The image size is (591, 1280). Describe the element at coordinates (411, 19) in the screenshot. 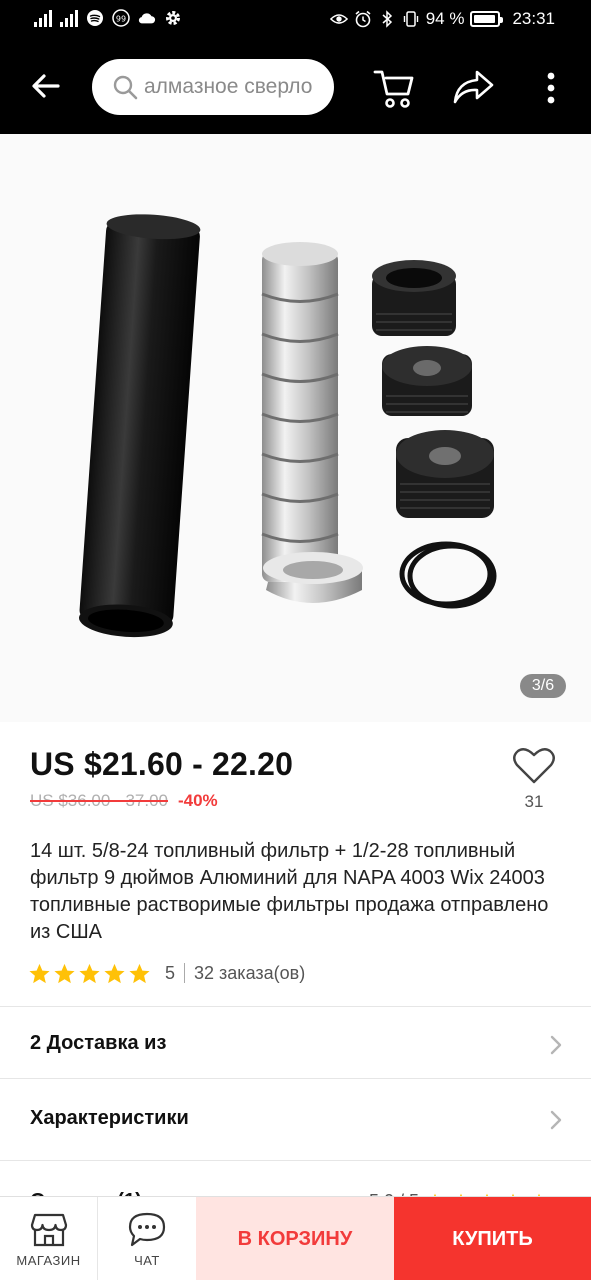

I see `vibrate-icon` at that location.